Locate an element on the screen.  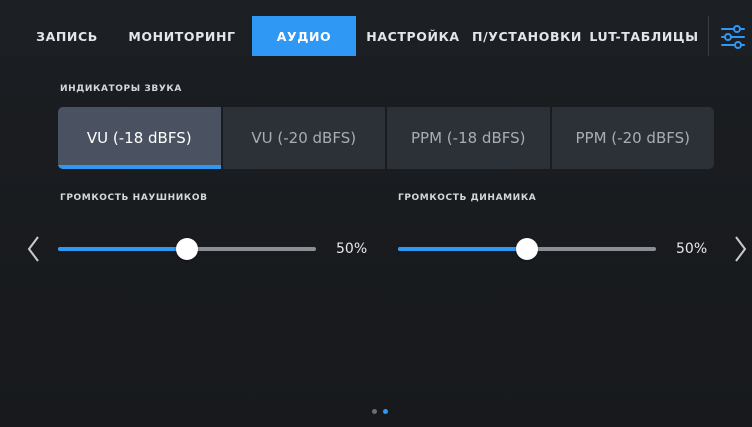
sliders-icon is located at coordinates (733, 37).